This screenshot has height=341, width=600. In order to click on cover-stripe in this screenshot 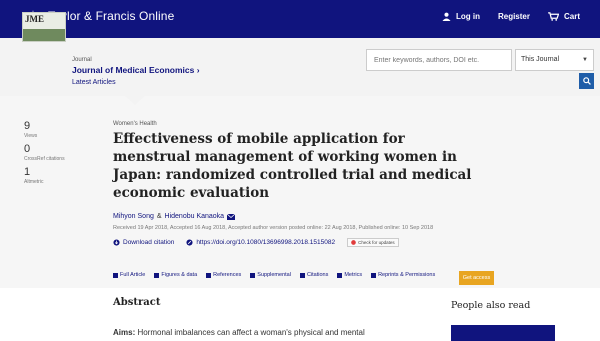, I will do `click(44, 35)`.